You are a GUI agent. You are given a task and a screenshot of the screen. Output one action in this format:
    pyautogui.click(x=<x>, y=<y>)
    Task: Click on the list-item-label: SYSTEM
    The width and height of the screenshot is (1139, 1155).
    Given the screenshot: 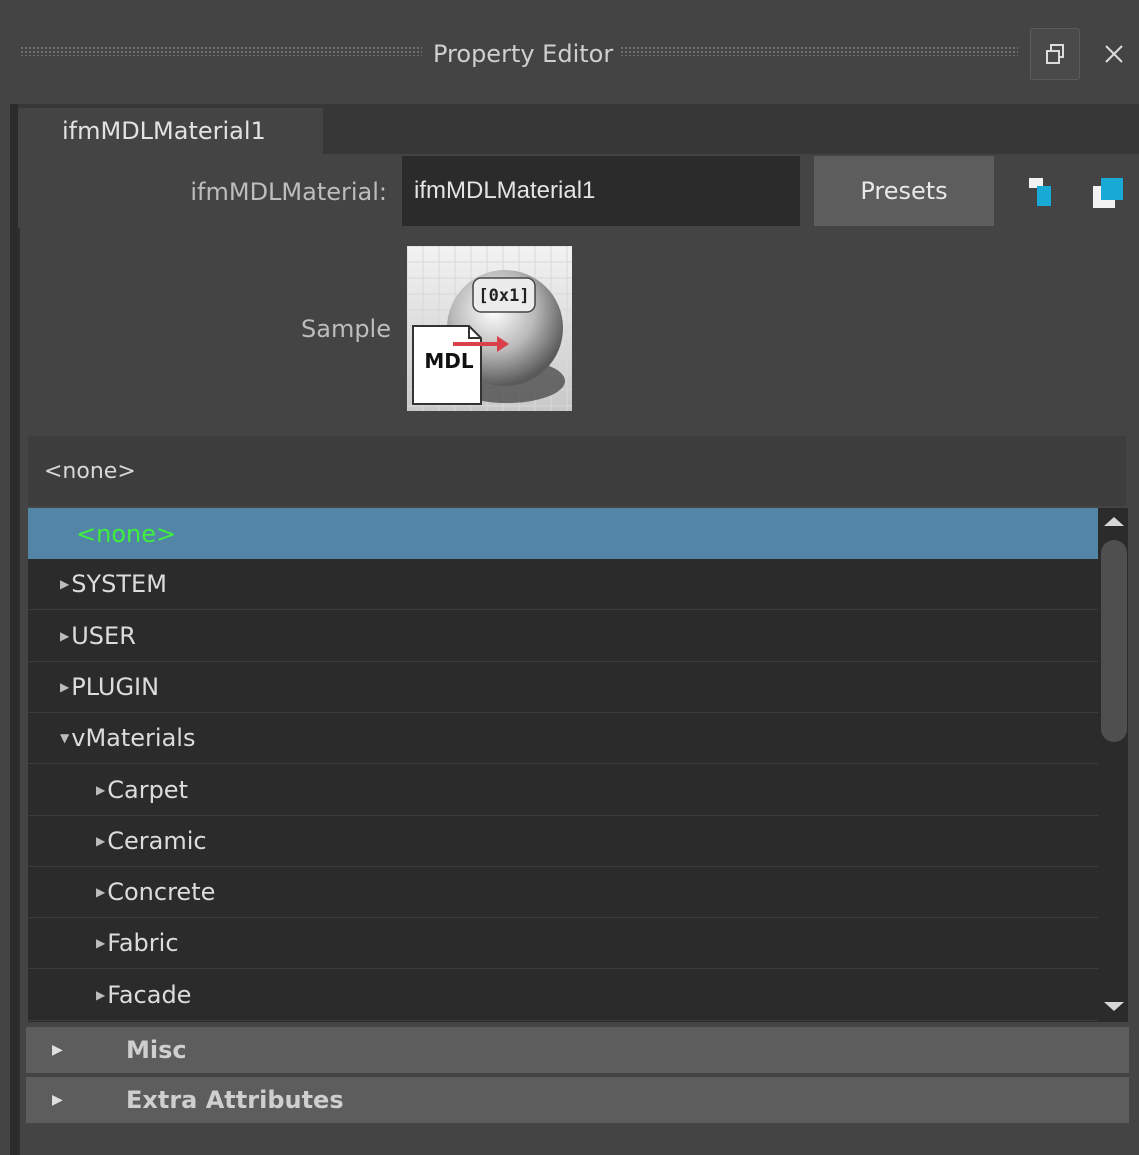 What is the action you would take?
    pyautogui.click(x=119, y=584)
    